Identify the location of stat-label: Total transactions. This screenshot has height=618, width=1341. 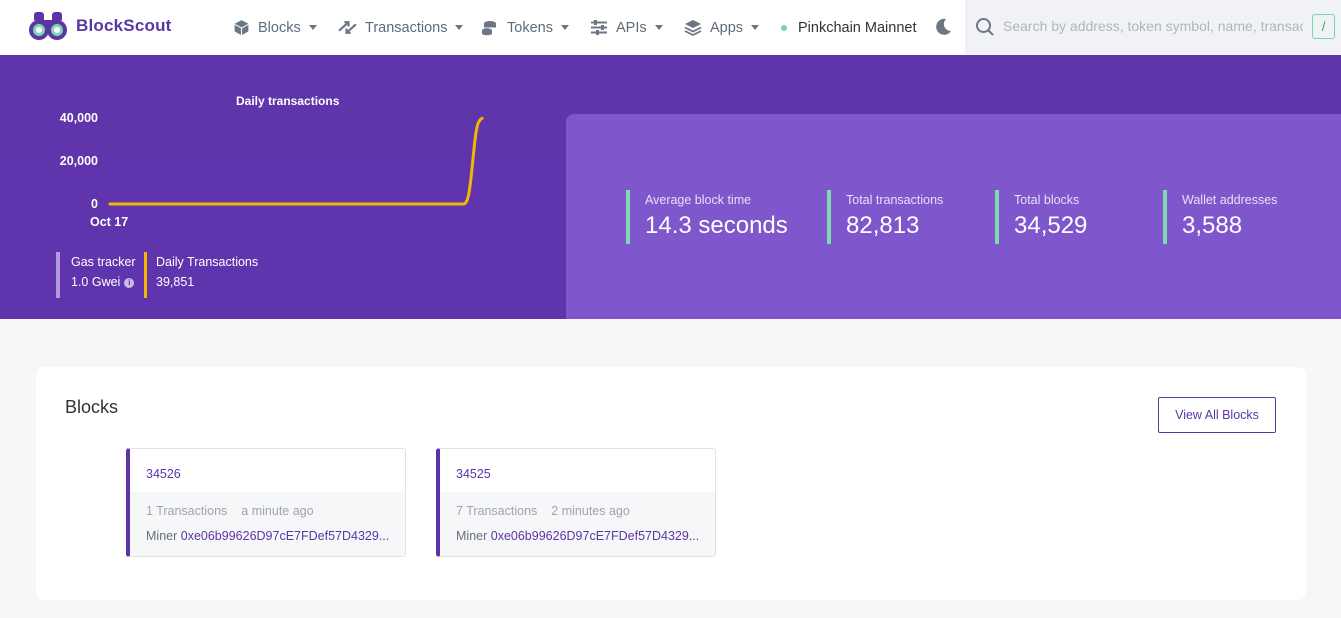
(895, 200).